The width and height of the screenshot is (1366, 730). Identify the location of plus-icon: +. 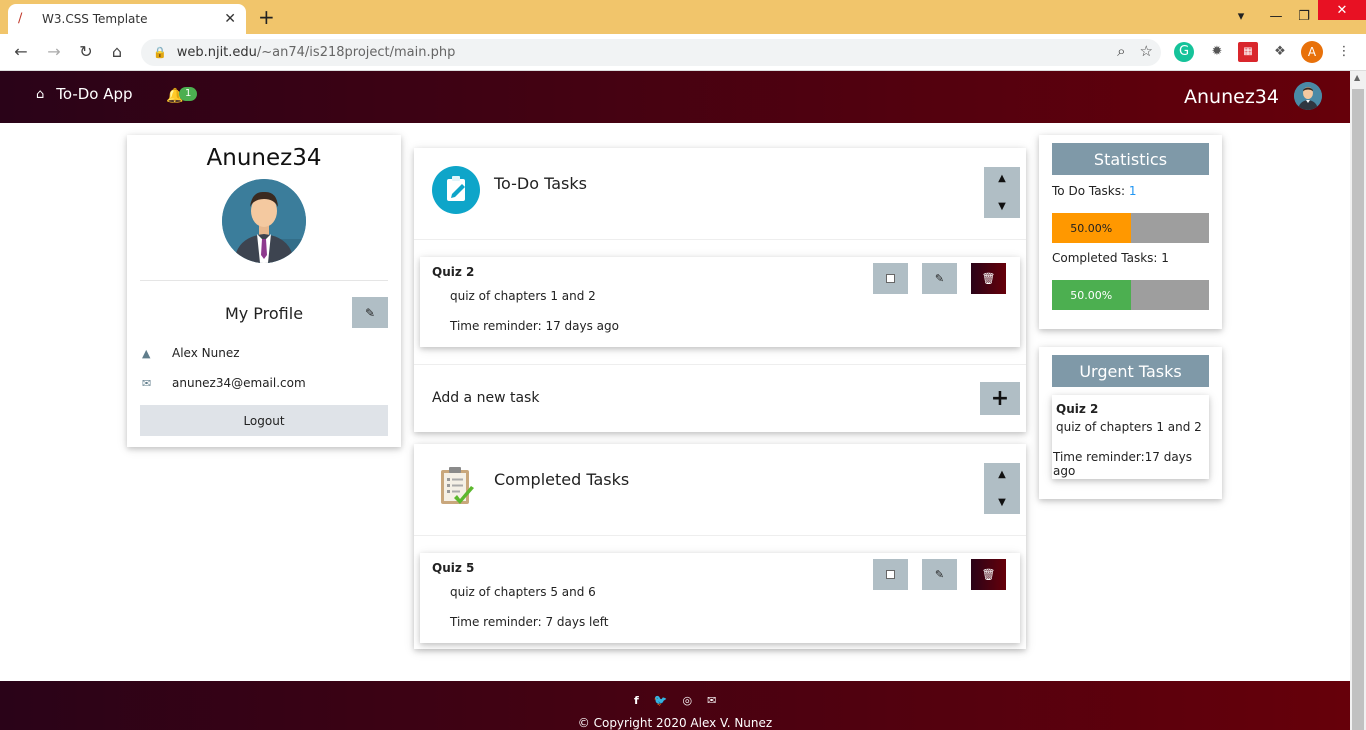
(1000, 398).